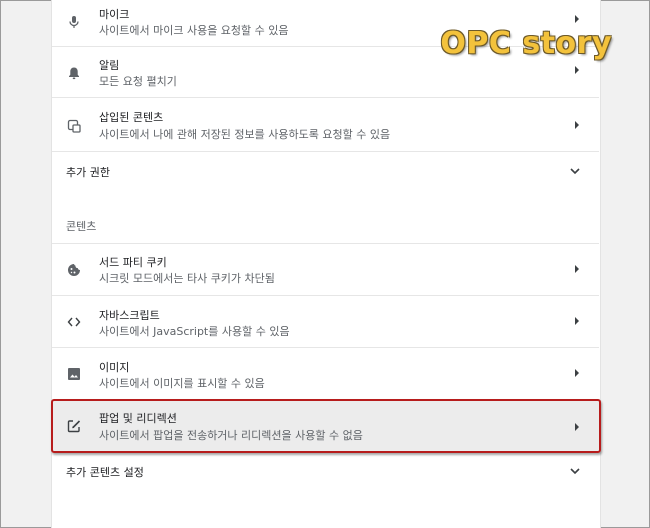  Describe the element at coordinates (194, 331) in the screenshot. I see `content-subtitle: 사이트에서 JavaScript를 사용할 수 있음` at that location.